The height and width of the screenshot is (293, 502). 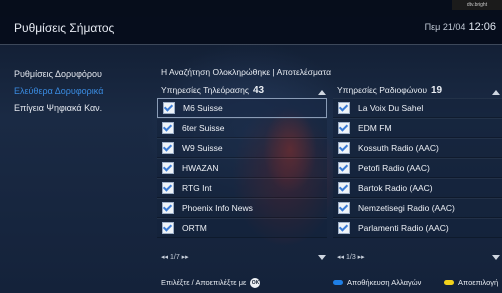 I want to click on tv-pager: ◂◂ 1/7 ▸▸, so click(x=175, y=257).